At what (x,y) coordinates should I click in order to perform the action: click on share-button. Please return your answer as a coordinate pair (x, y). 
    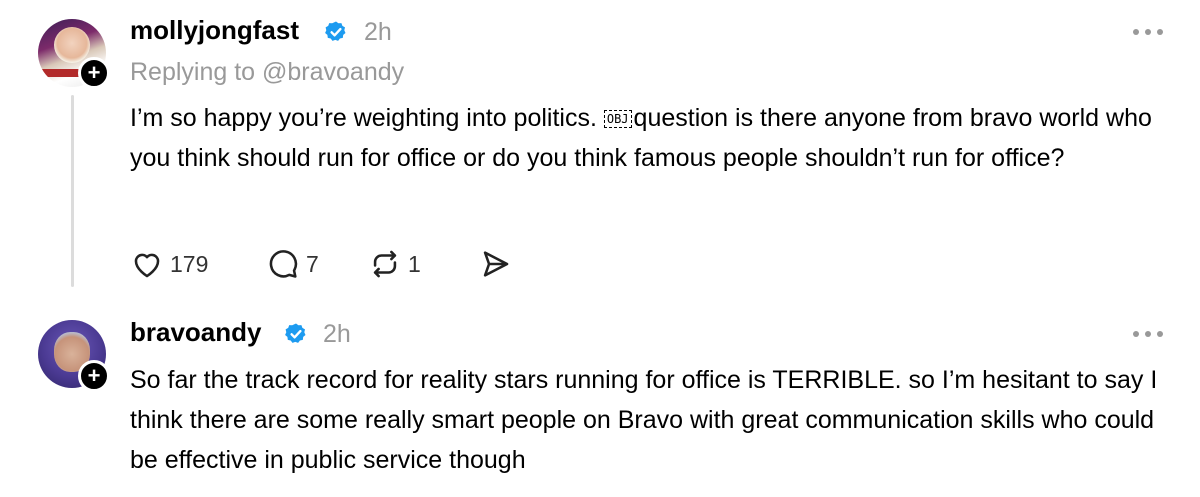
    Looking at the image, I should click on (495, 264).